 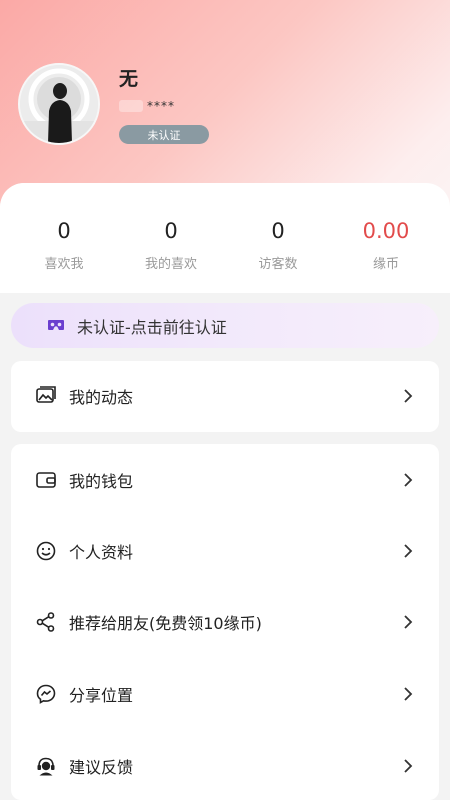 What do you see at coordinates (225, 551) in the screenshot?
I see `menu-item-profile: 个人资料` at bounding box center [225, 551].